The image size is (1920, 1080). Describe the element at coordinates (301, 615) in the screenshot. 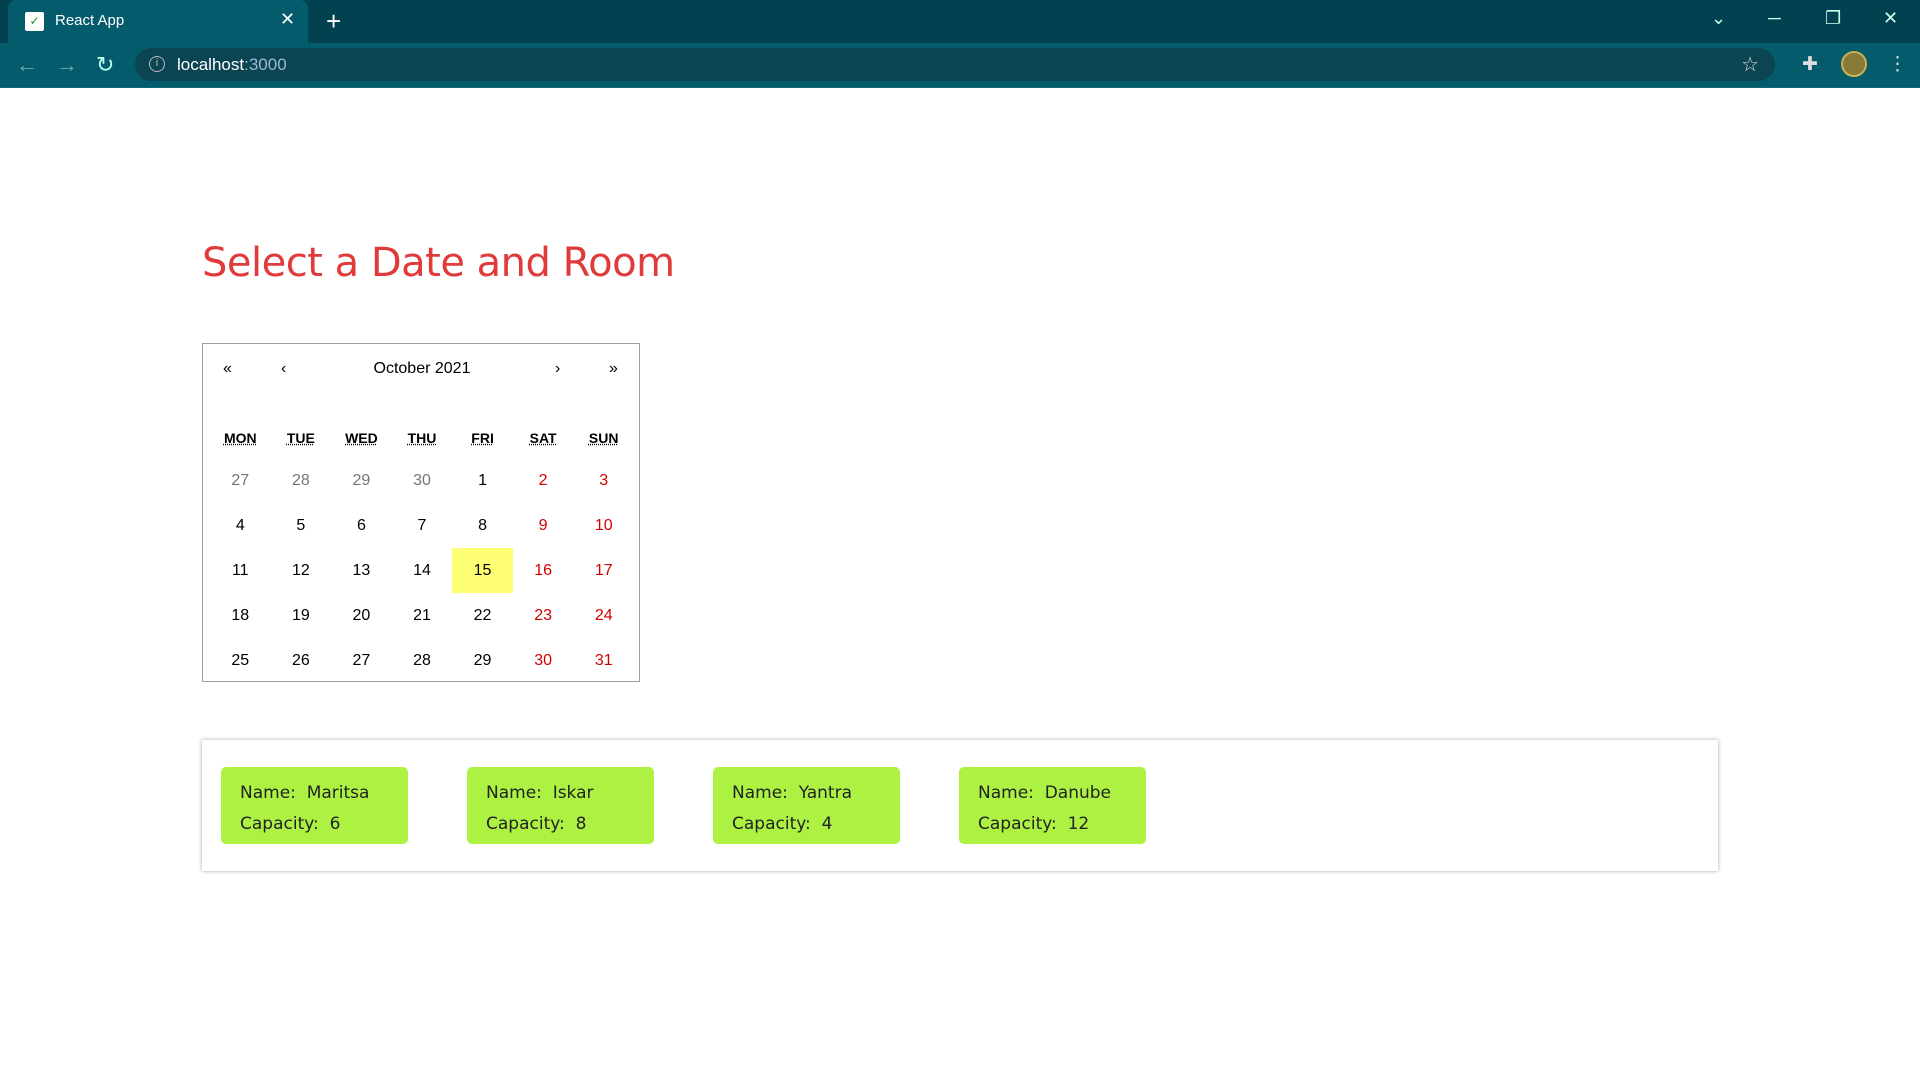

I see `day-tile: 19` at that location.